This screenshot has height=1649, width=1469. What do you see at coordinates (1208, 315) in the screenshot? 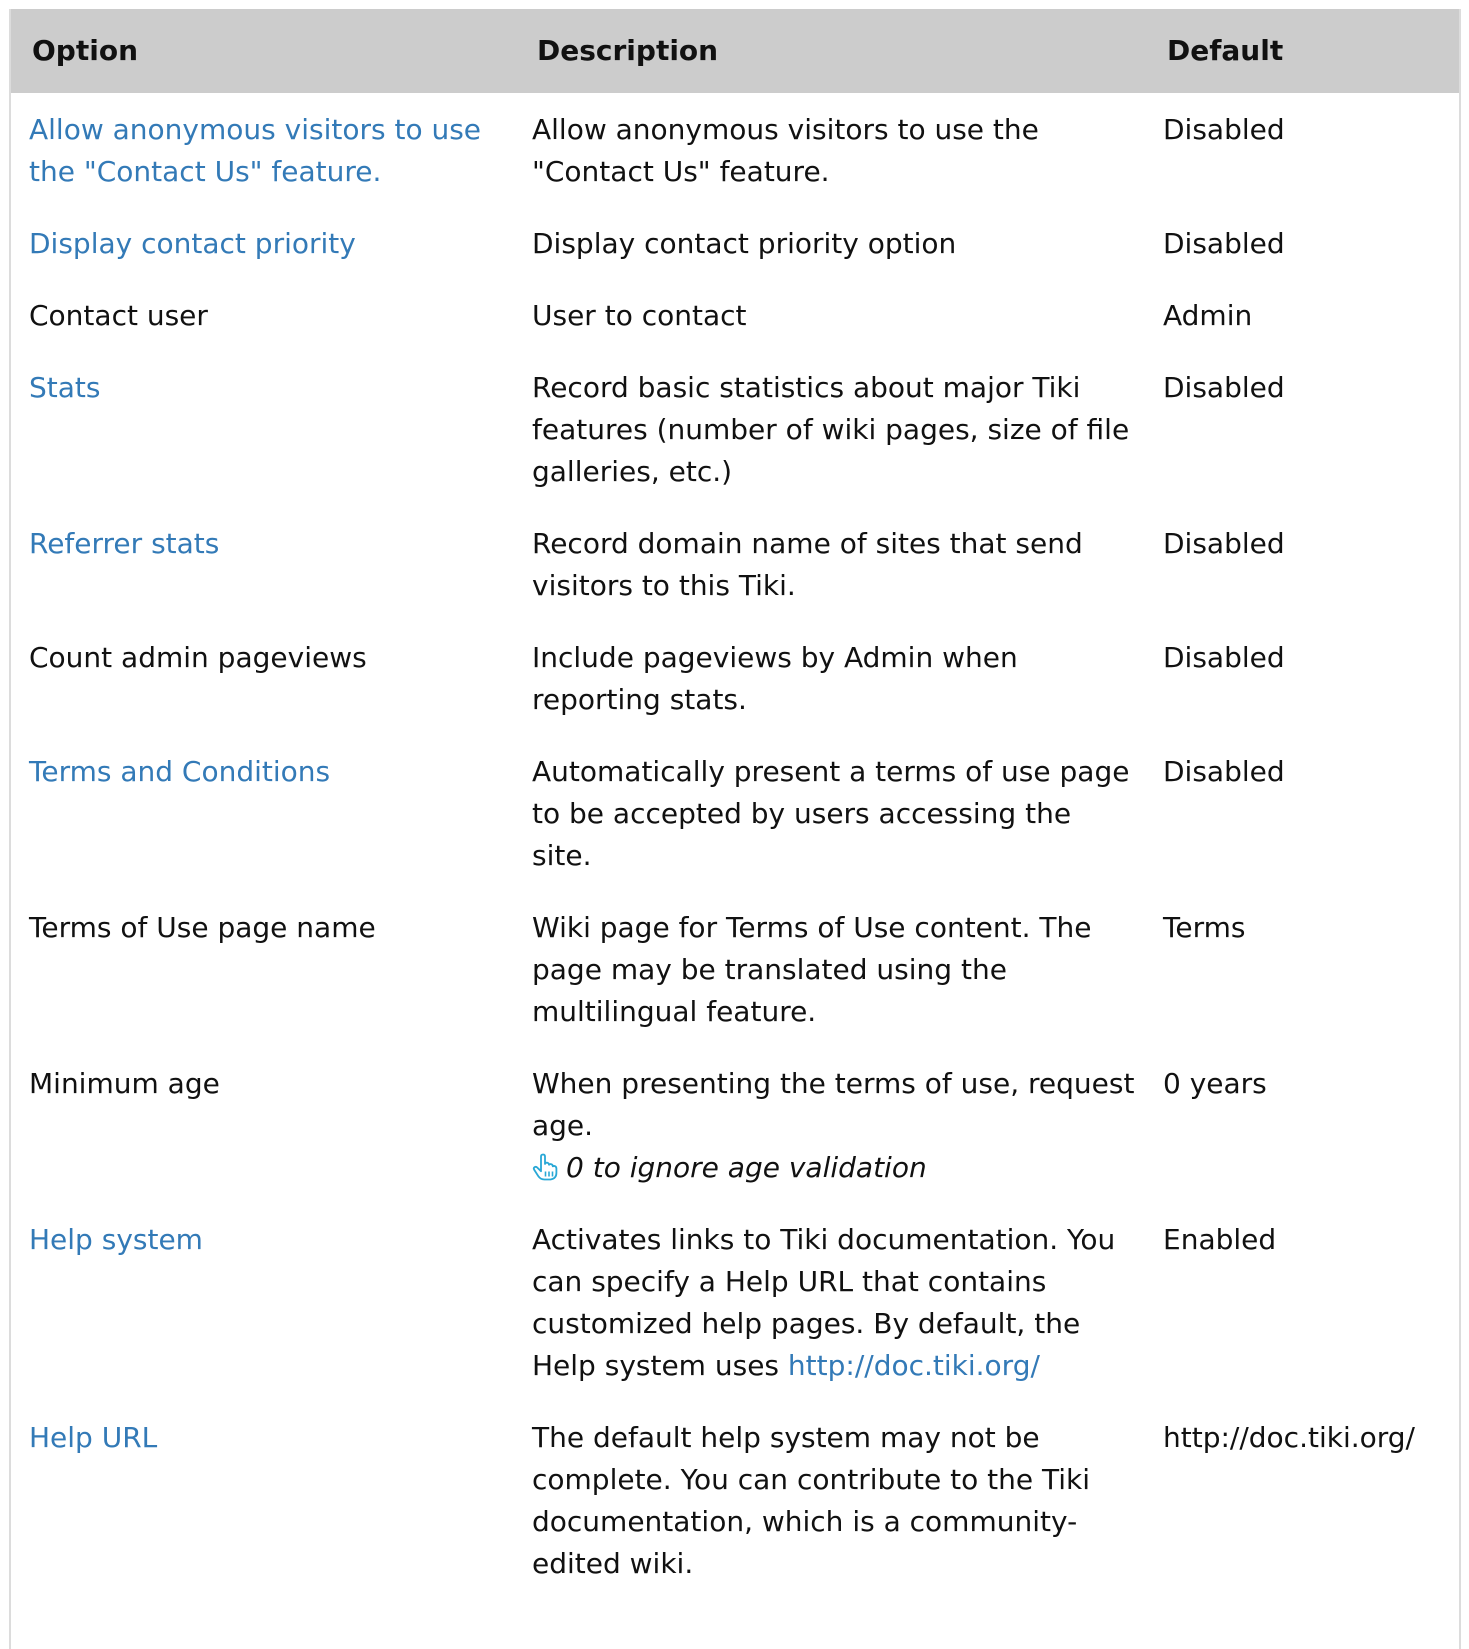
I see `default-cell: Admin` at bounding box center [1208, 315].